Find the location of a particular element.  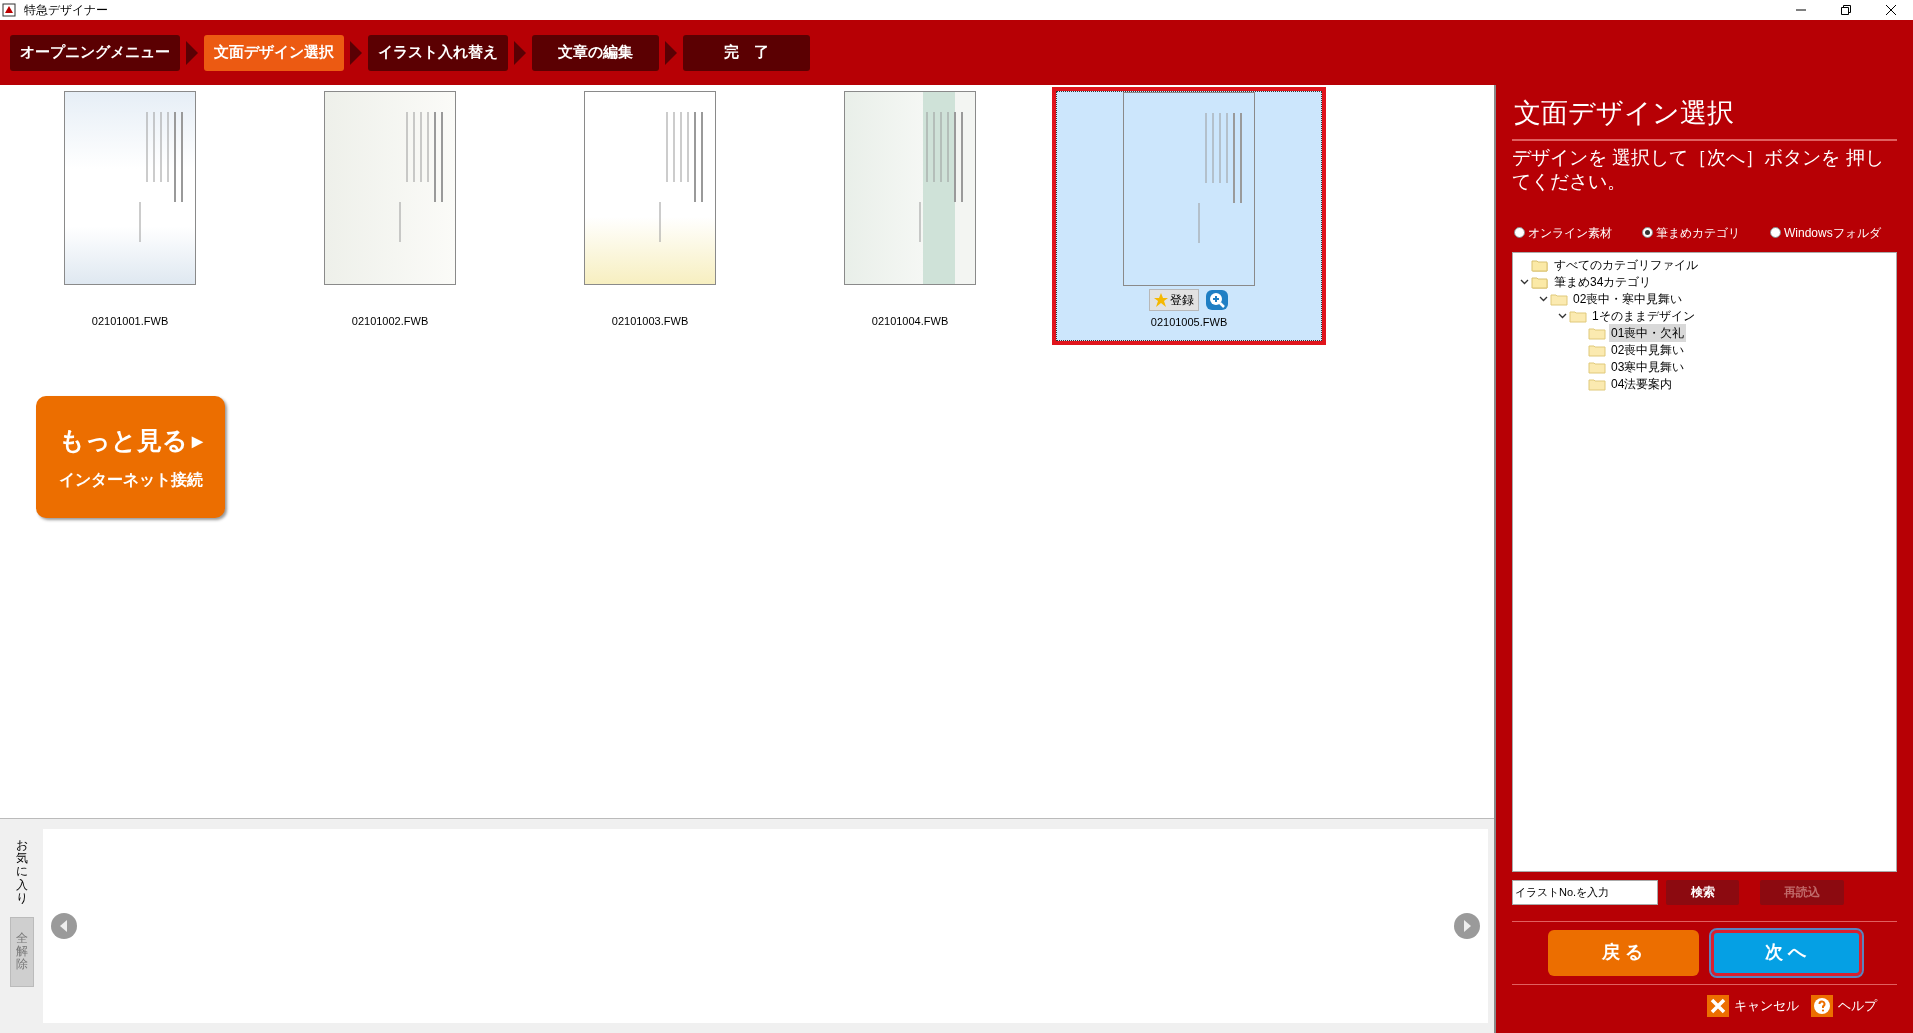

favorites-label: お気に入り is located at coordinates (21, 872).